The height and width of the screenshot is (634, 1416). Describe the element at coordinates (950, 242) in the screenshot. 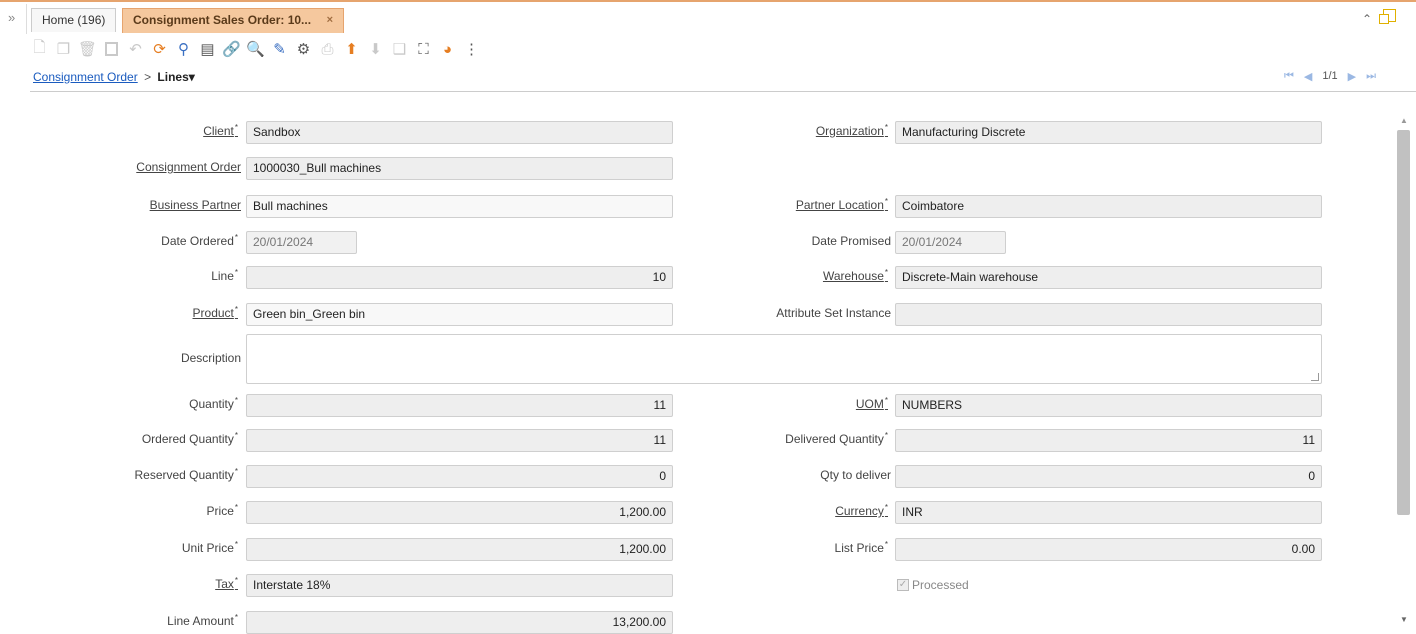

I see `date-promised-field: 20/01/2024` at that location.